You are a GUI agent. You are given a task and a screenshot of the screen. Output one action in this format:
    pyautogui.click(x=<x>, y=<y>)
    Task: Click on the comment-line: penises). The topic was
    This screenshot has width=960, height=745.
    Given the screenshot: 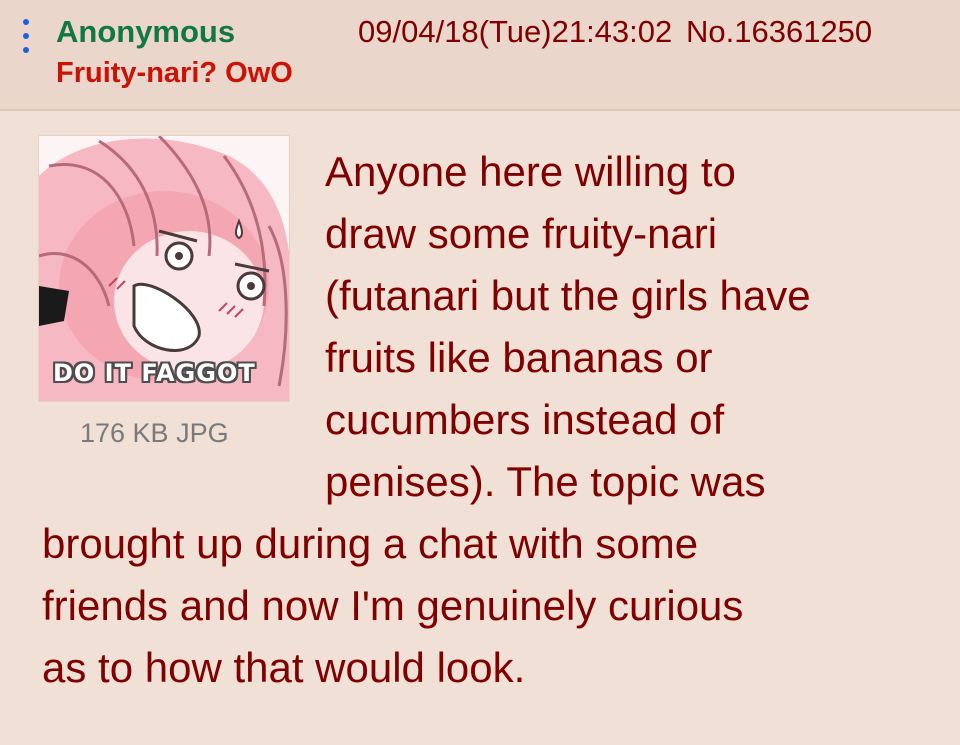 What is the action you would take?
    pyautogui.click(x=545, y=481)
    